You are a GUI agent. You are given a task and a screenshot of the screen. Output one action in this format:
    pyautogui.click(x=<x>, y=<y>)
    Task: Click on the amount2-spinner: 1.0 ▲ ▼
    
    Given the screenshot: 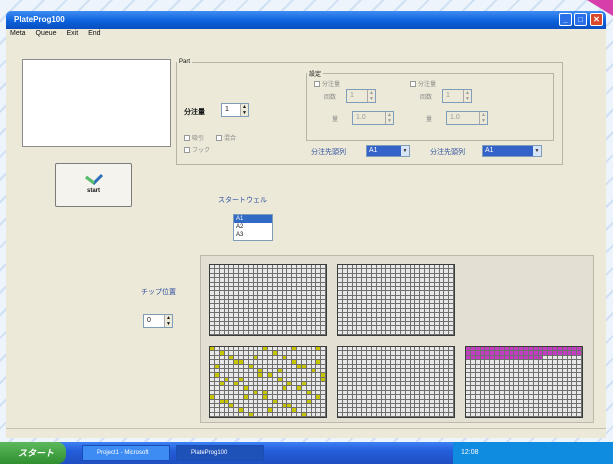 What is the action you would take?
    pyautogui.click(x=467, y=118)
    